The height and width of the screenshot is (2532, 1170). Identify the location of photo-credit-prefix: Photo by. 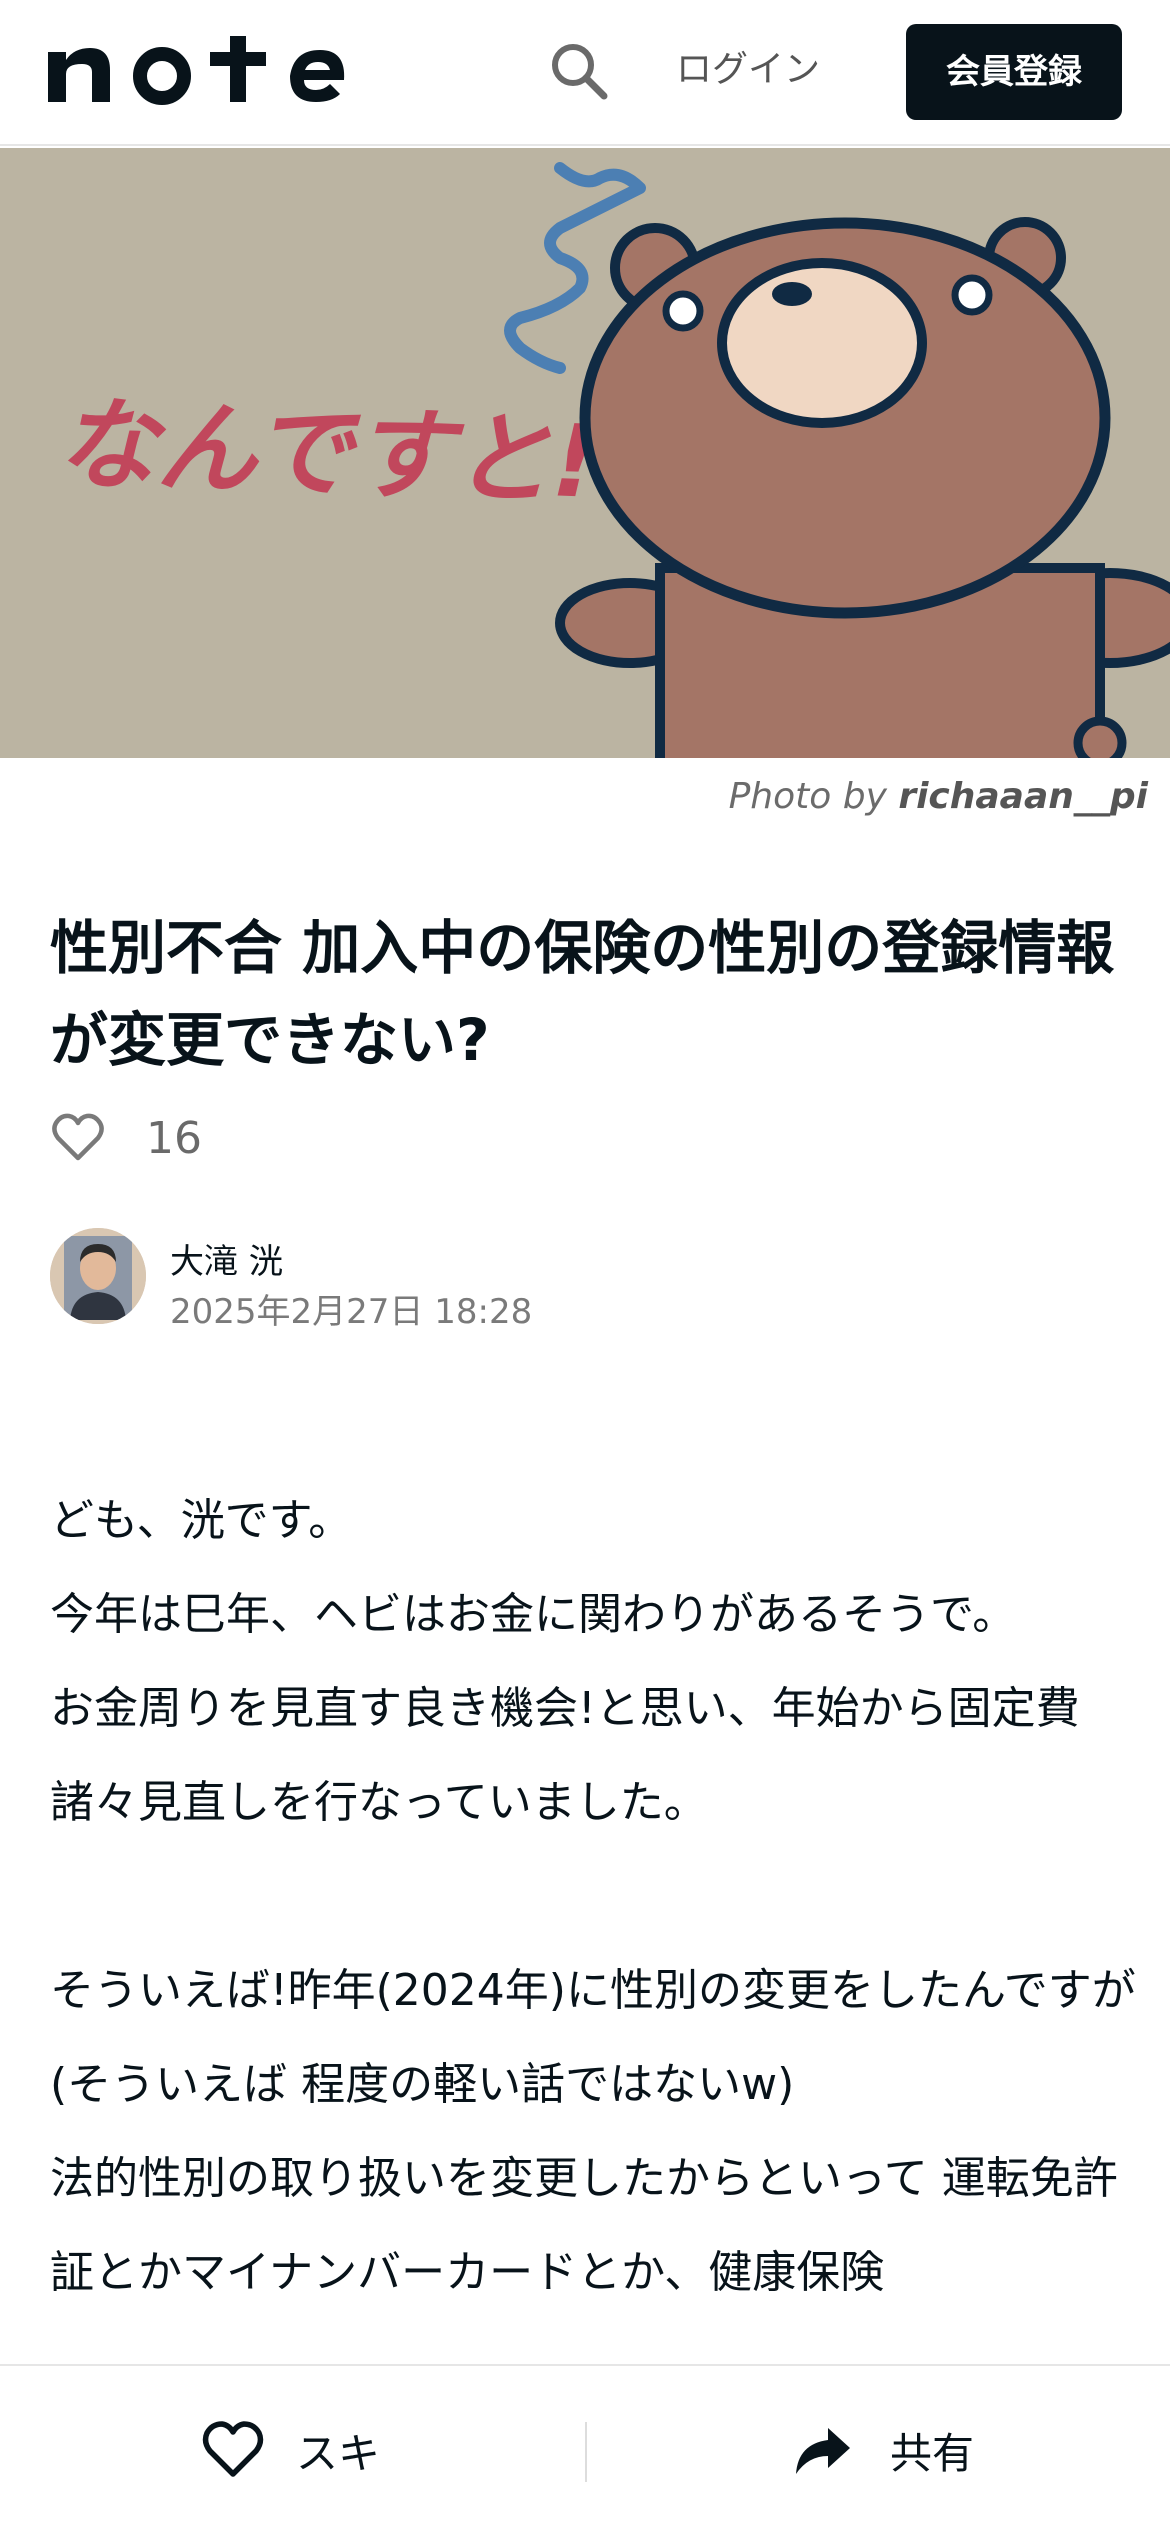
(813, 796).